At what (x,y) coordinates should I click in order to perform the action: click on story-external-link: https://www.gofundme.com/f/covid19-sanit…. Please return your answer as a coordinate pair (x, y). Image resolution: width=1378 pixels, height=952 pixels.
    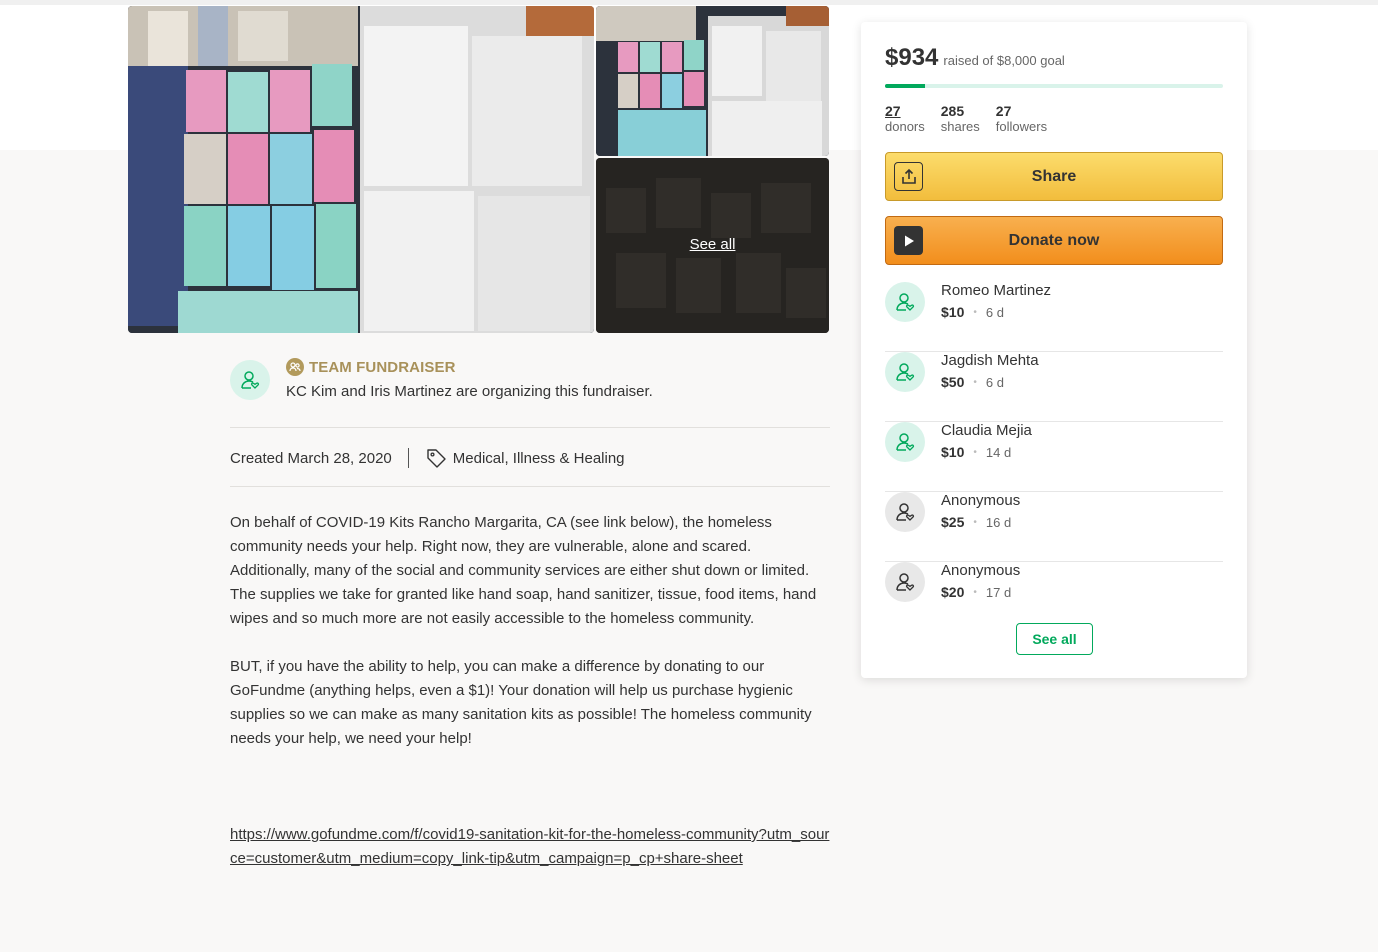
    Looking at the image, I should click on (530, 847).